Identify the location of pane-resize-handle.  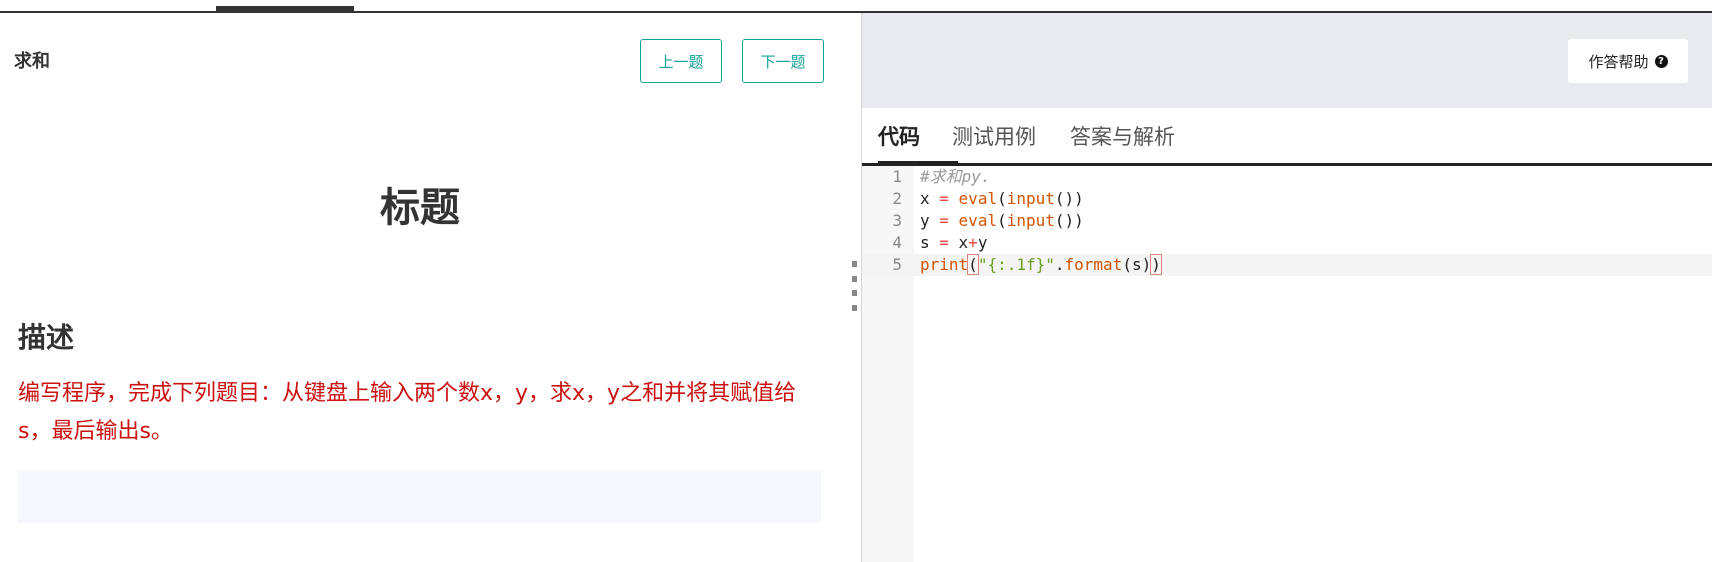
(855, 286).